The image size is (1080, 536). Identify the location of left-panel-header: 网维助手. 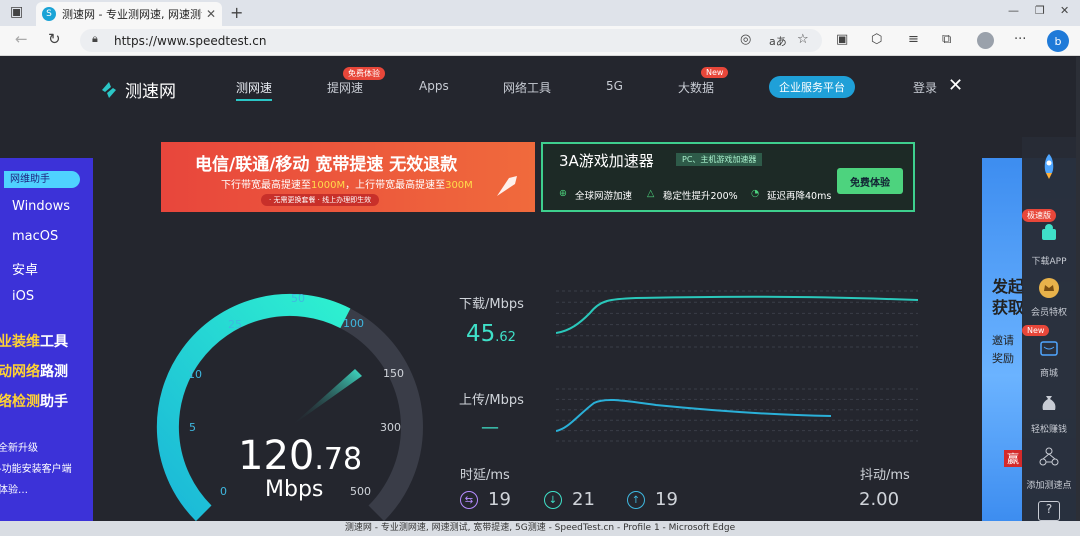
(42, 179).